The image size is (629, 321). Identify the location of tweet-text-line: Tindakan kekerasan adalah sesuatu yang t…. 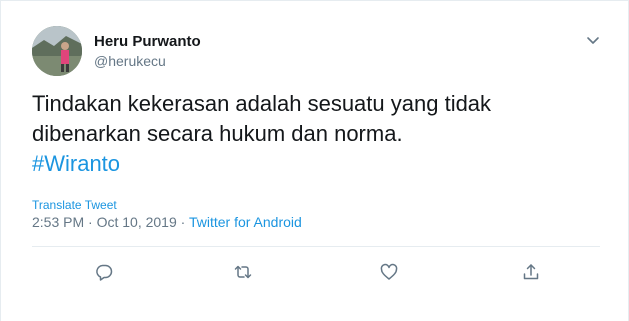
(262, 103).